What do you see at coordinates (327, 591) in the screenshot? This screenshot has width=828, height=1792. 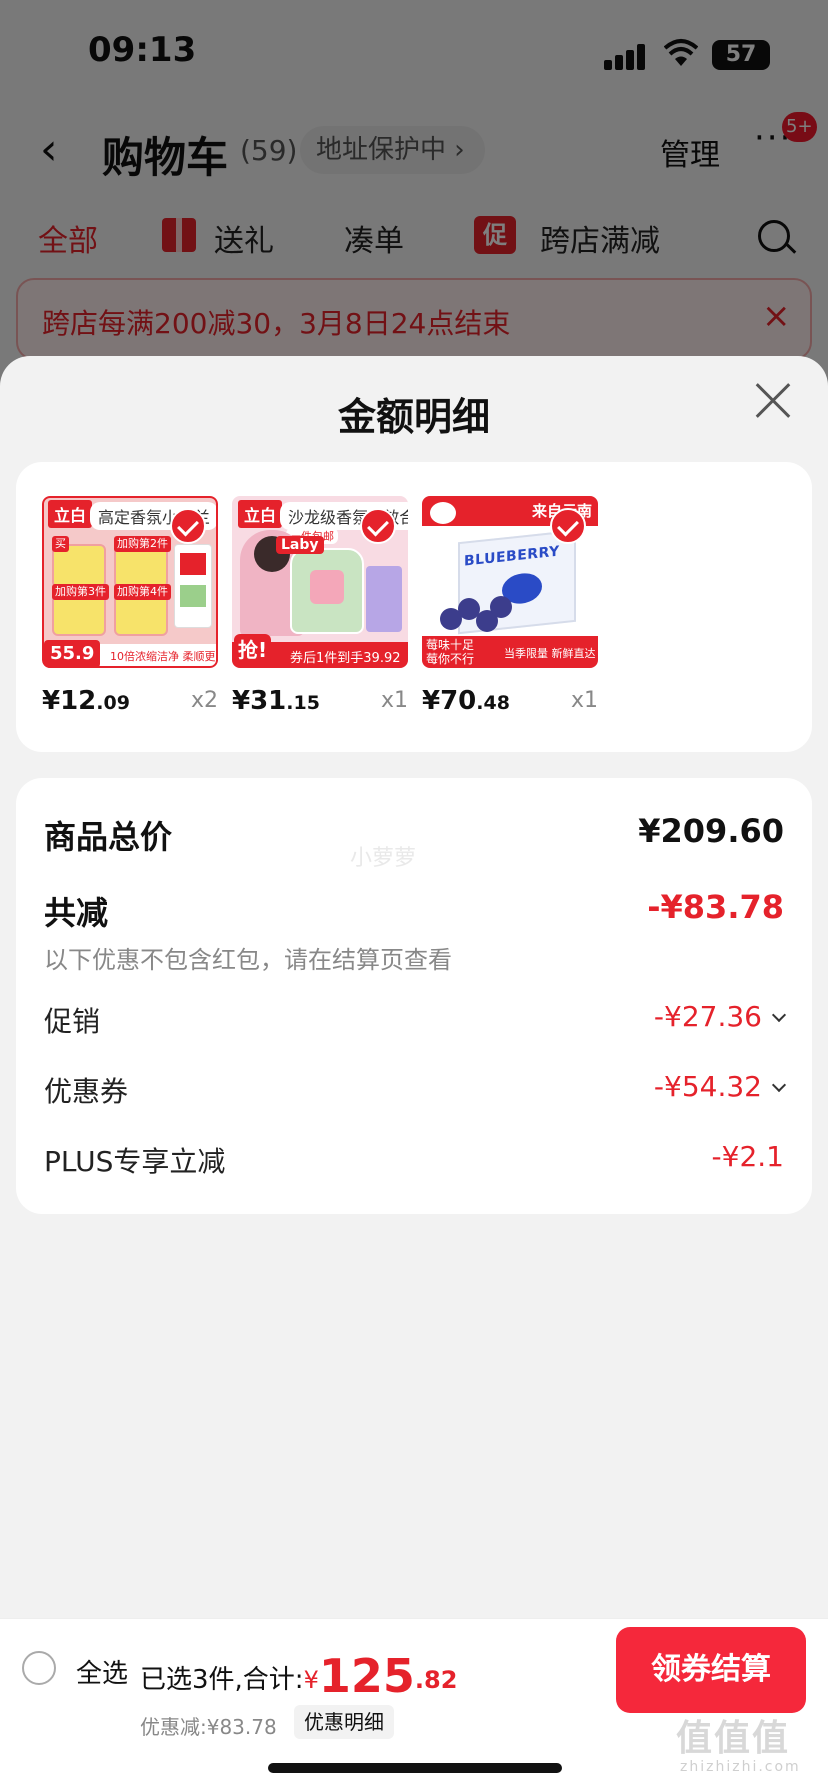 I see `product-bottle` at bounding box center [327, 591].